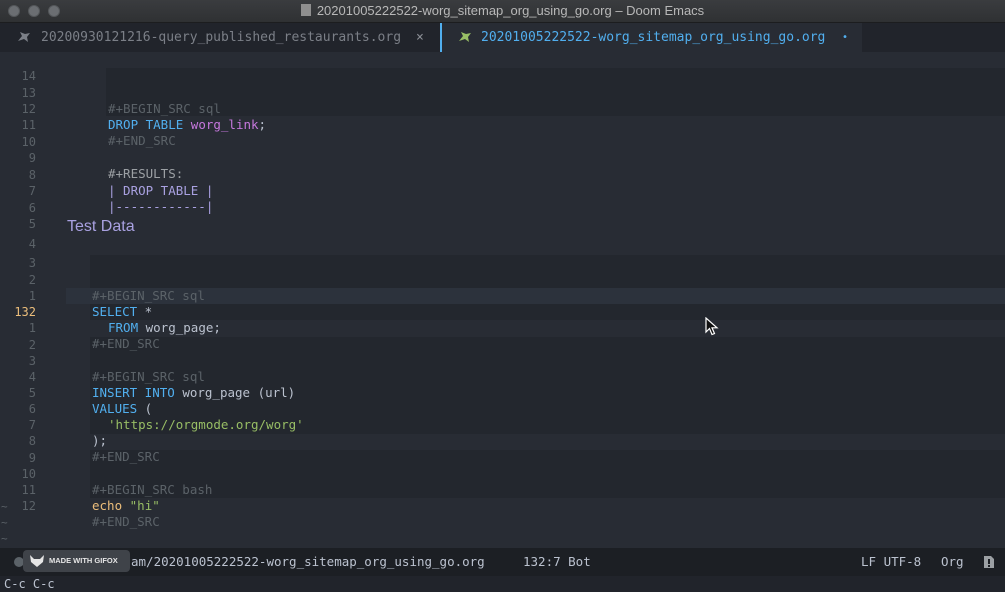  What do you see at coordinates (420, 37) in the screenshot?
I see `close-tab-icon: ×` at bounding box center [420, 37].